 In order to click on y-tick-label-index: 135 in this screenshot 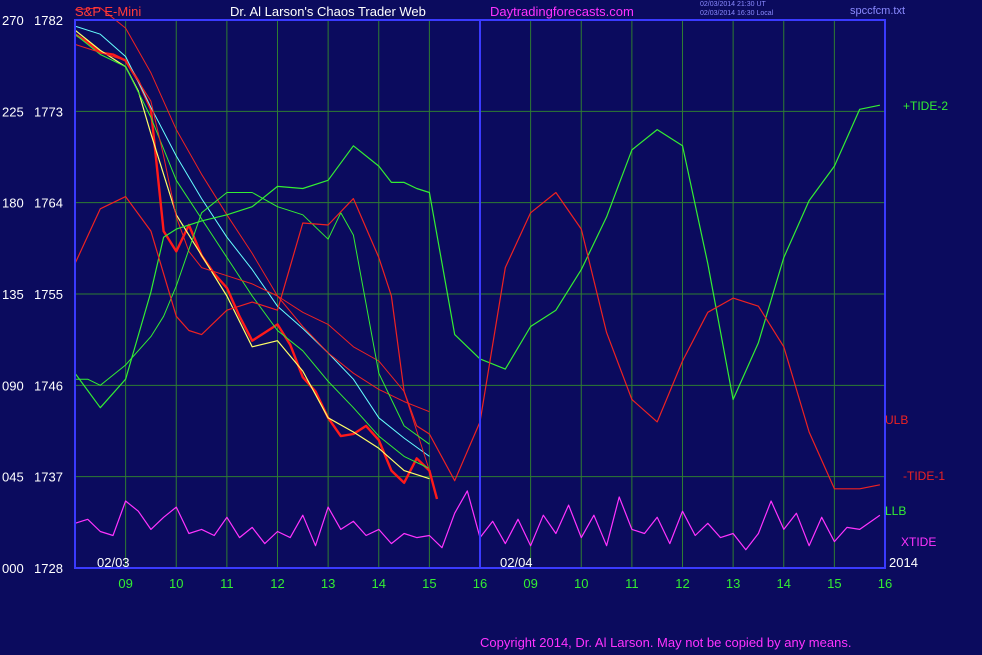, I will do `click(13, 294)`.